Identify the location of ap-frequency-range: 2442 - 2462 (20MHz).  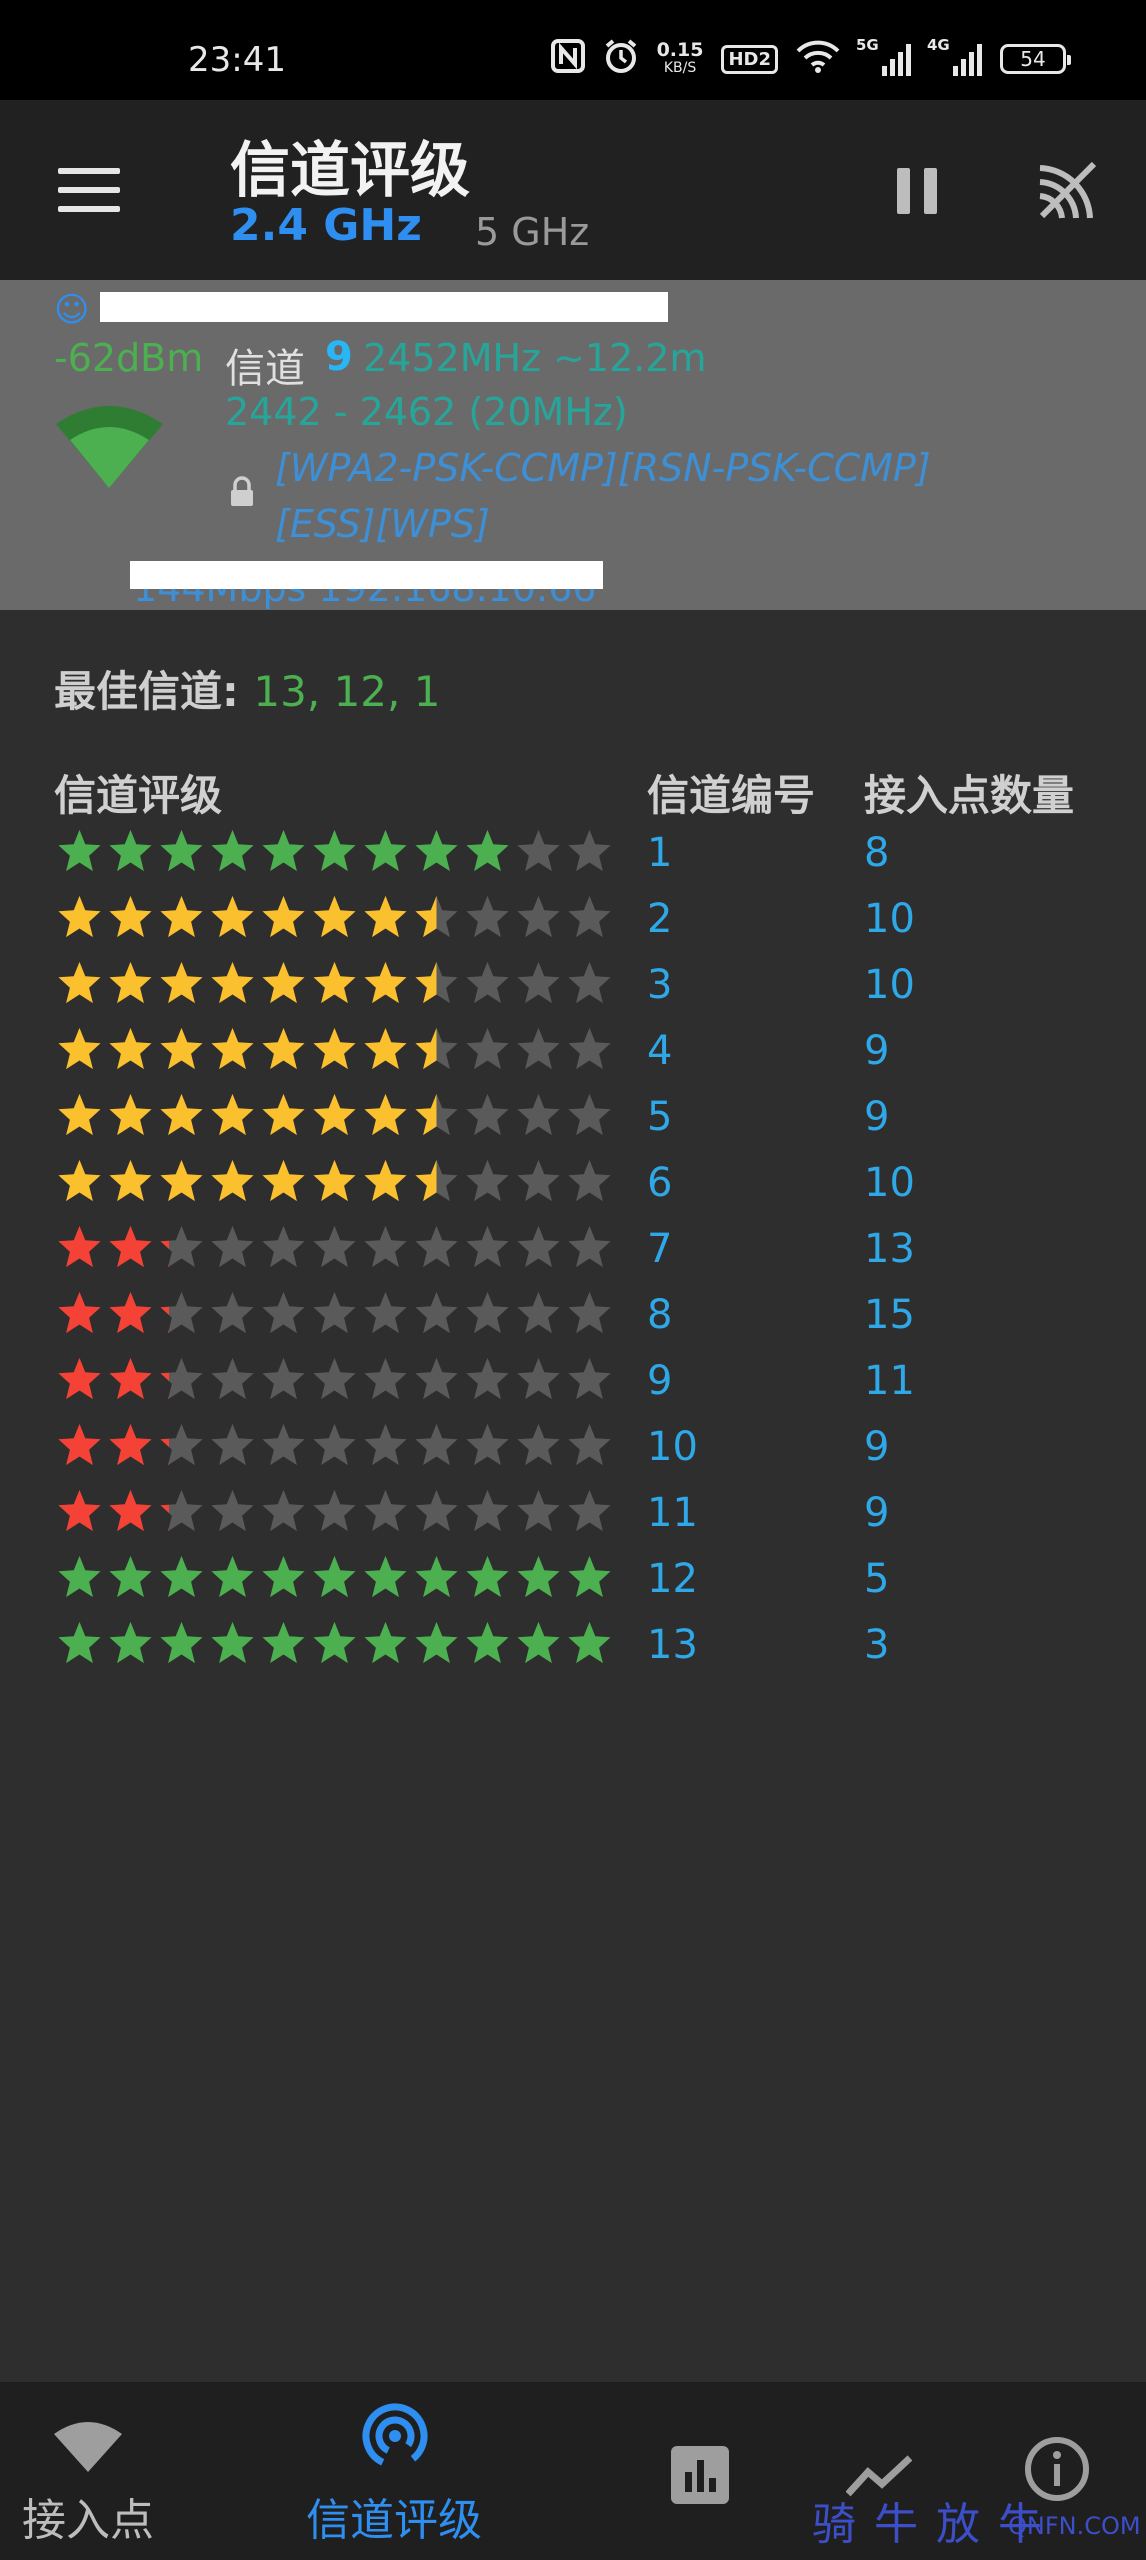
(426, 412).